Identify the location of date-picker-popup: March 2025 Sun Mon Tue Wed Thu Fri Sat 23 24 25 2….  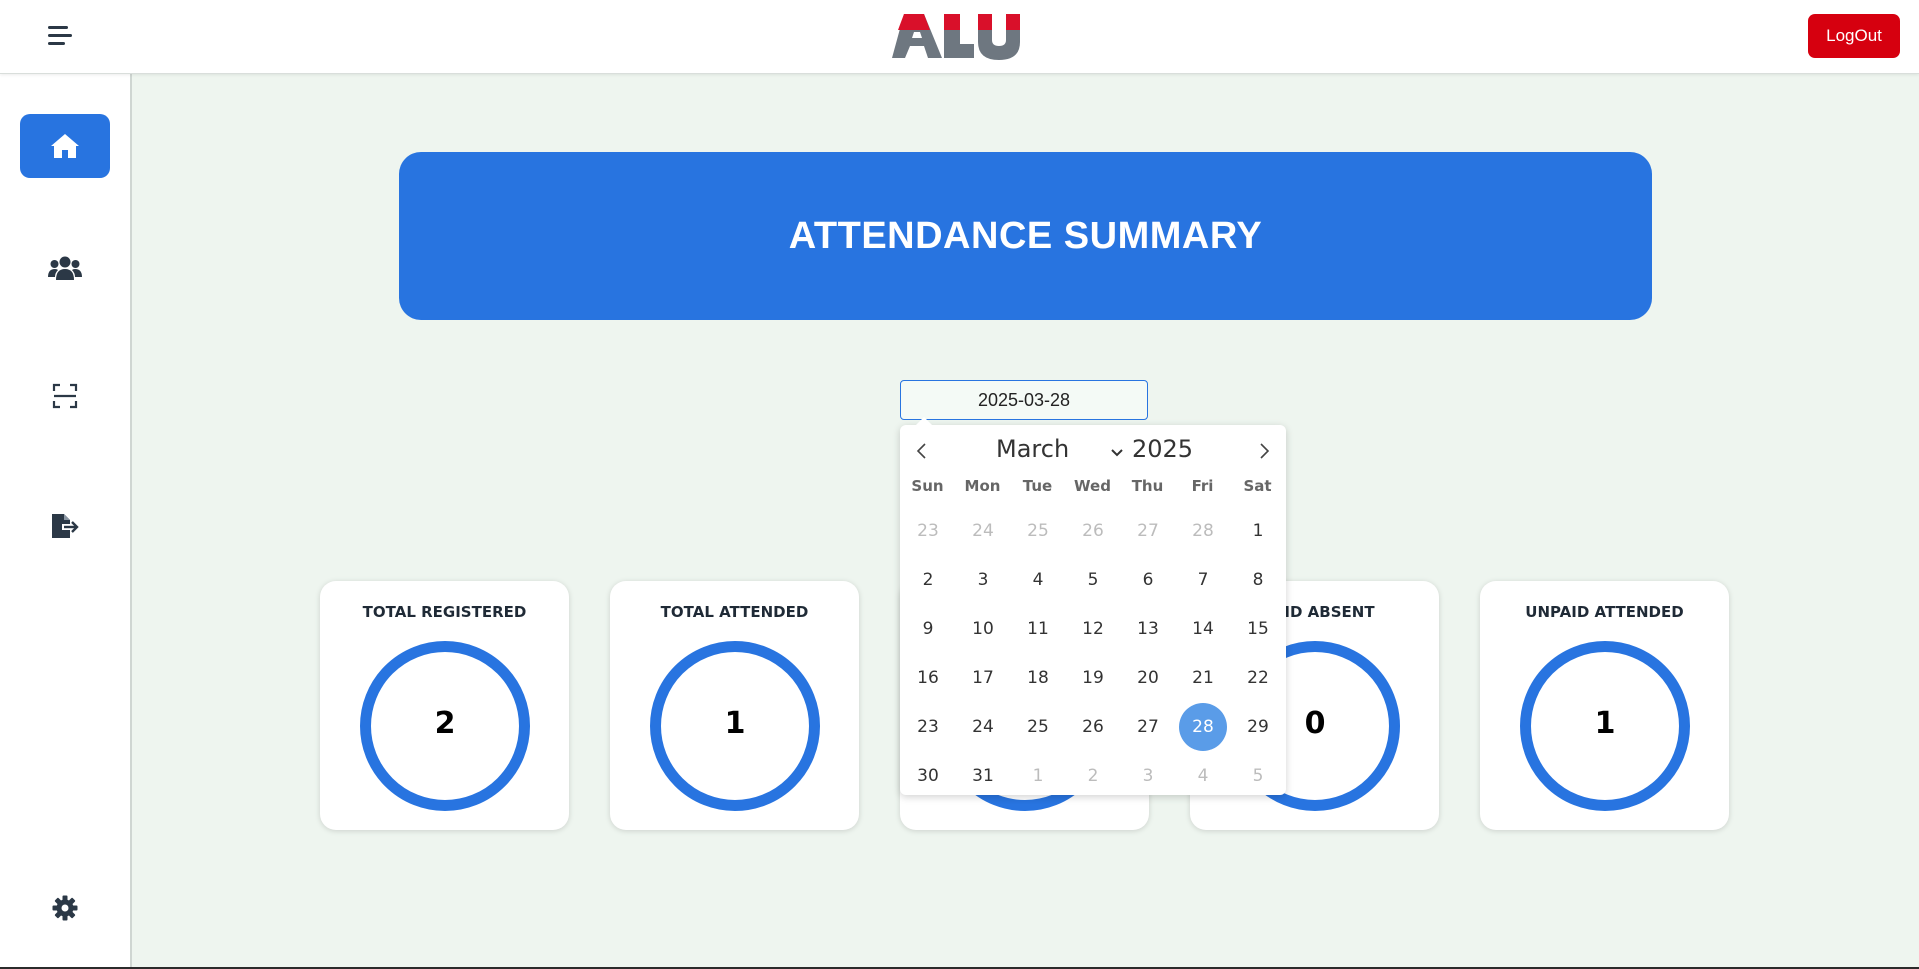
(1093, 606).